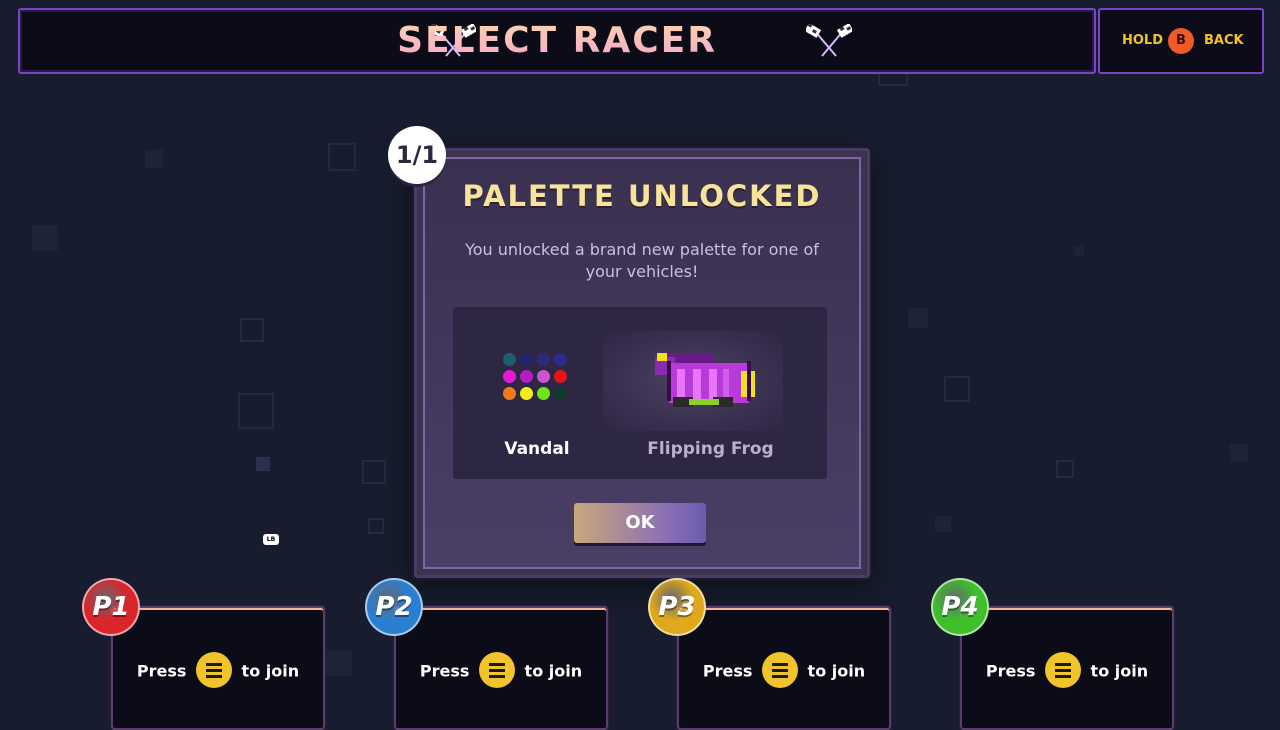  I want to click on page-title: SELECT RACER, so click(557, 41).